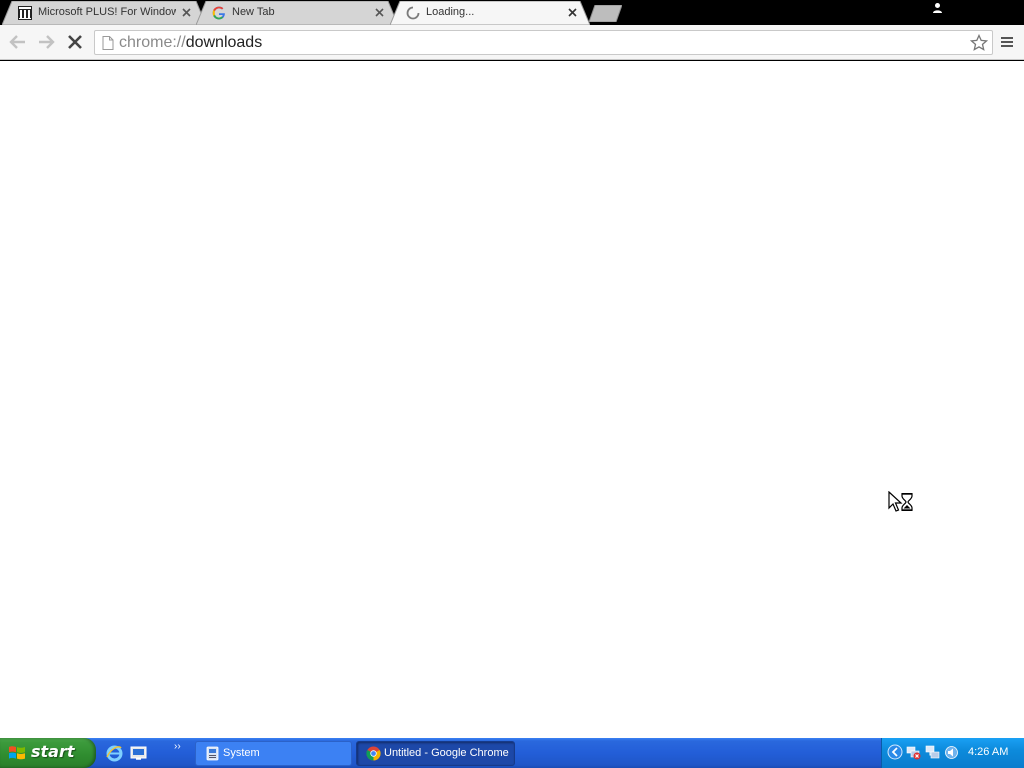 This screenshot has height=768, width=1024. Describe the element at coordinates (932, 752) in the screenshot. I see `network-icon` at that location.